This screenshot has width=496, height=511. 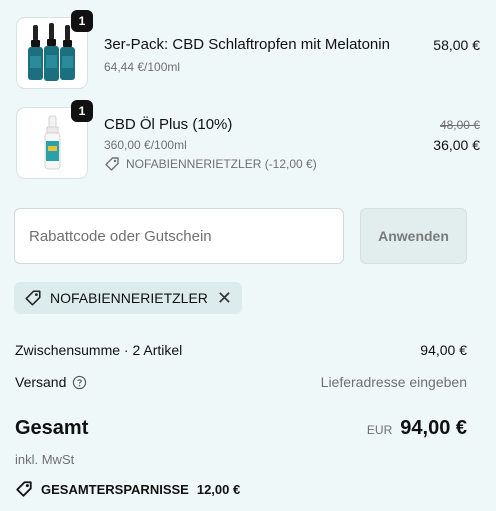 What do you see at coordinates (456, 145) in the screenshot?
I see `item-price: 36,00 €` at bounding box center [456, 145].